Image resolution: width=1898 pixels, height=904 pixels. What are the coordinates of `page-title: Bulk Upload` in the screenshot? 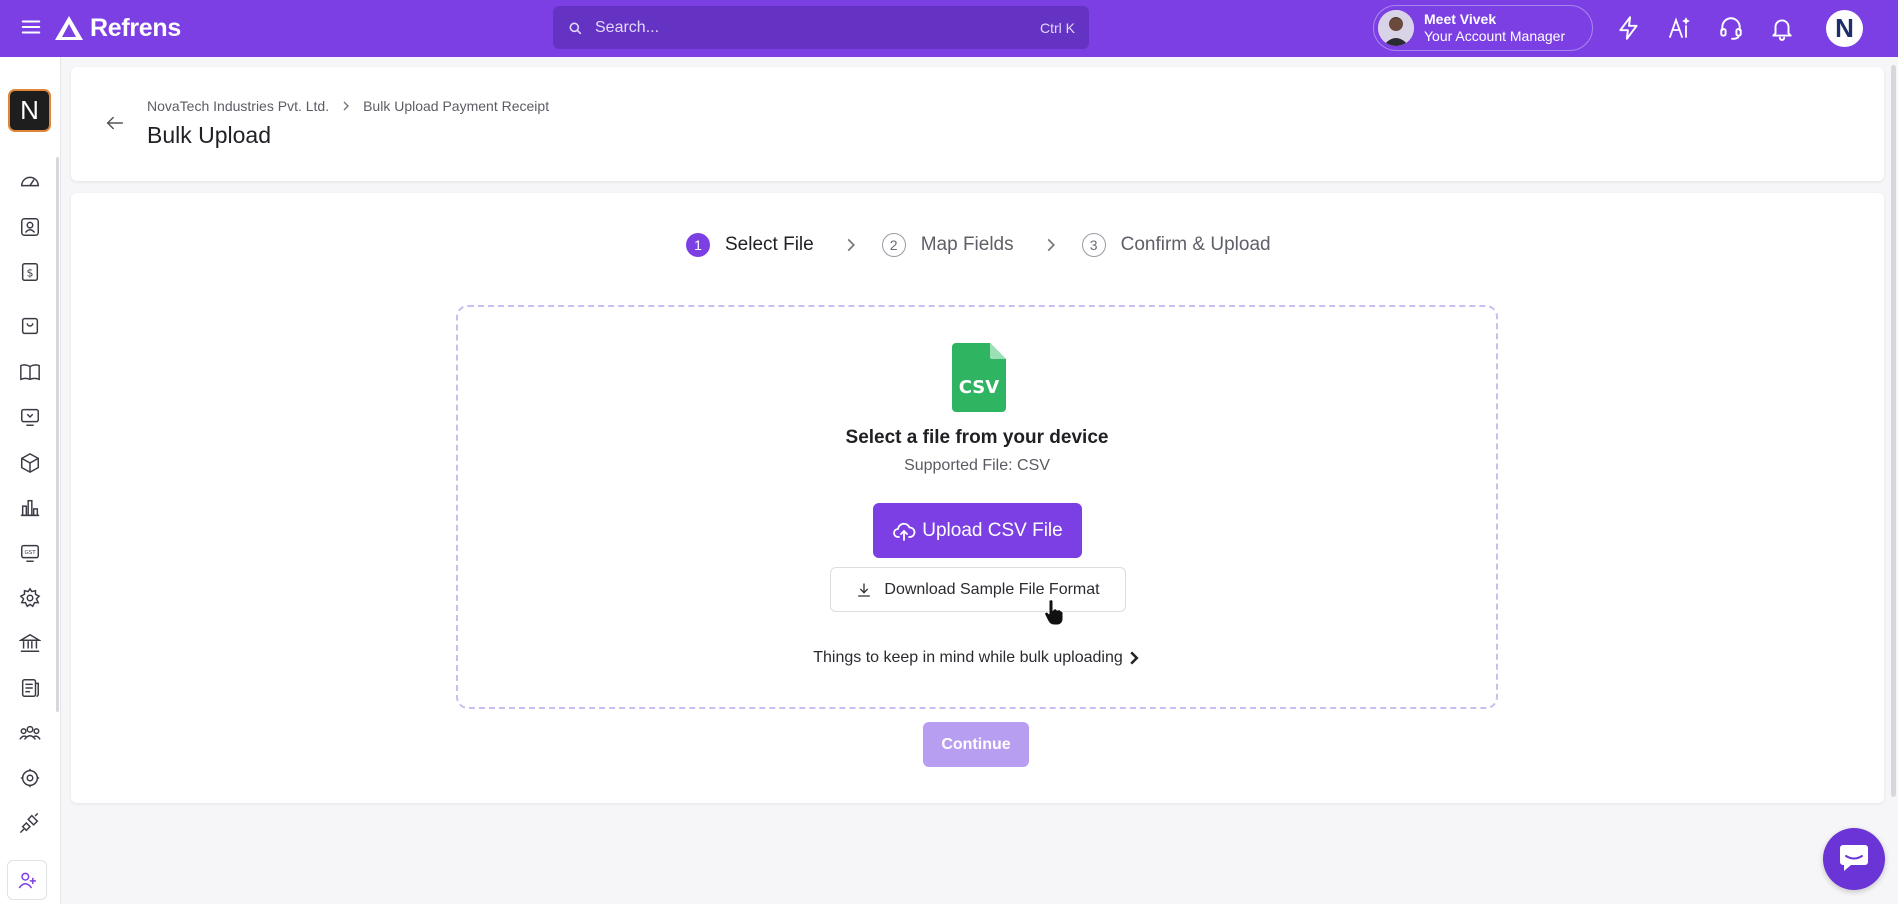 It's located at (209, 135).